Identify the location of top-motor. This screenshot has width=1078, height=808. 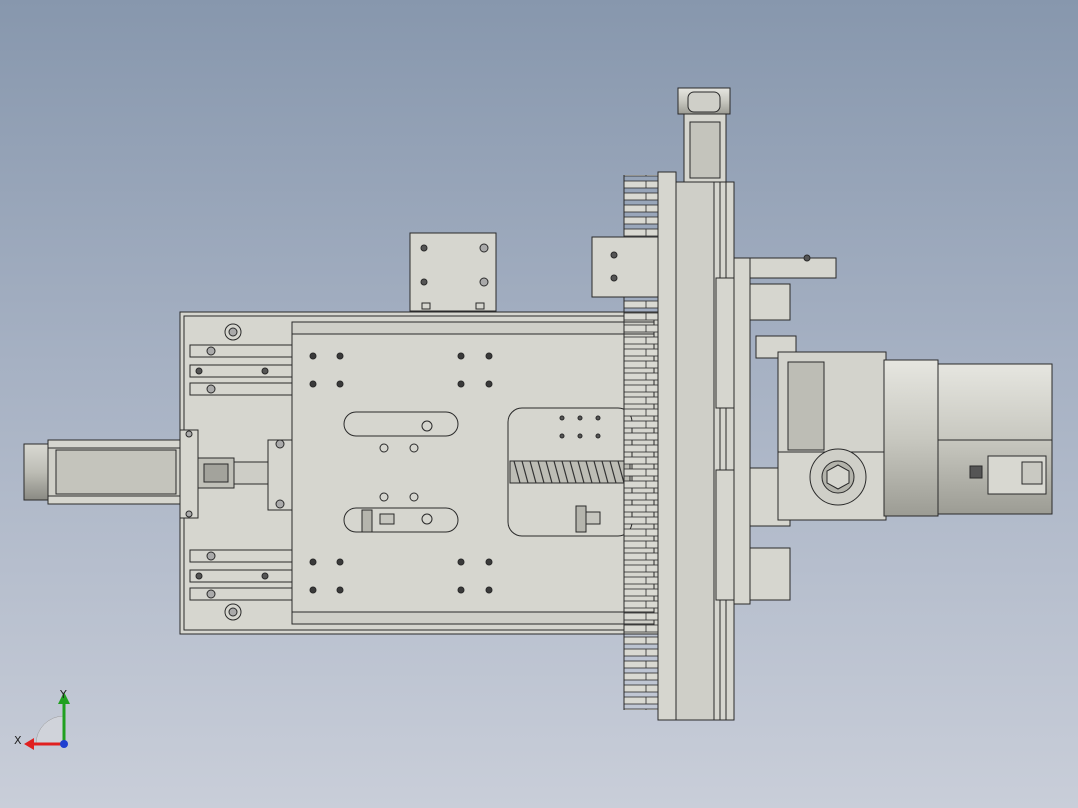
(704, 135).